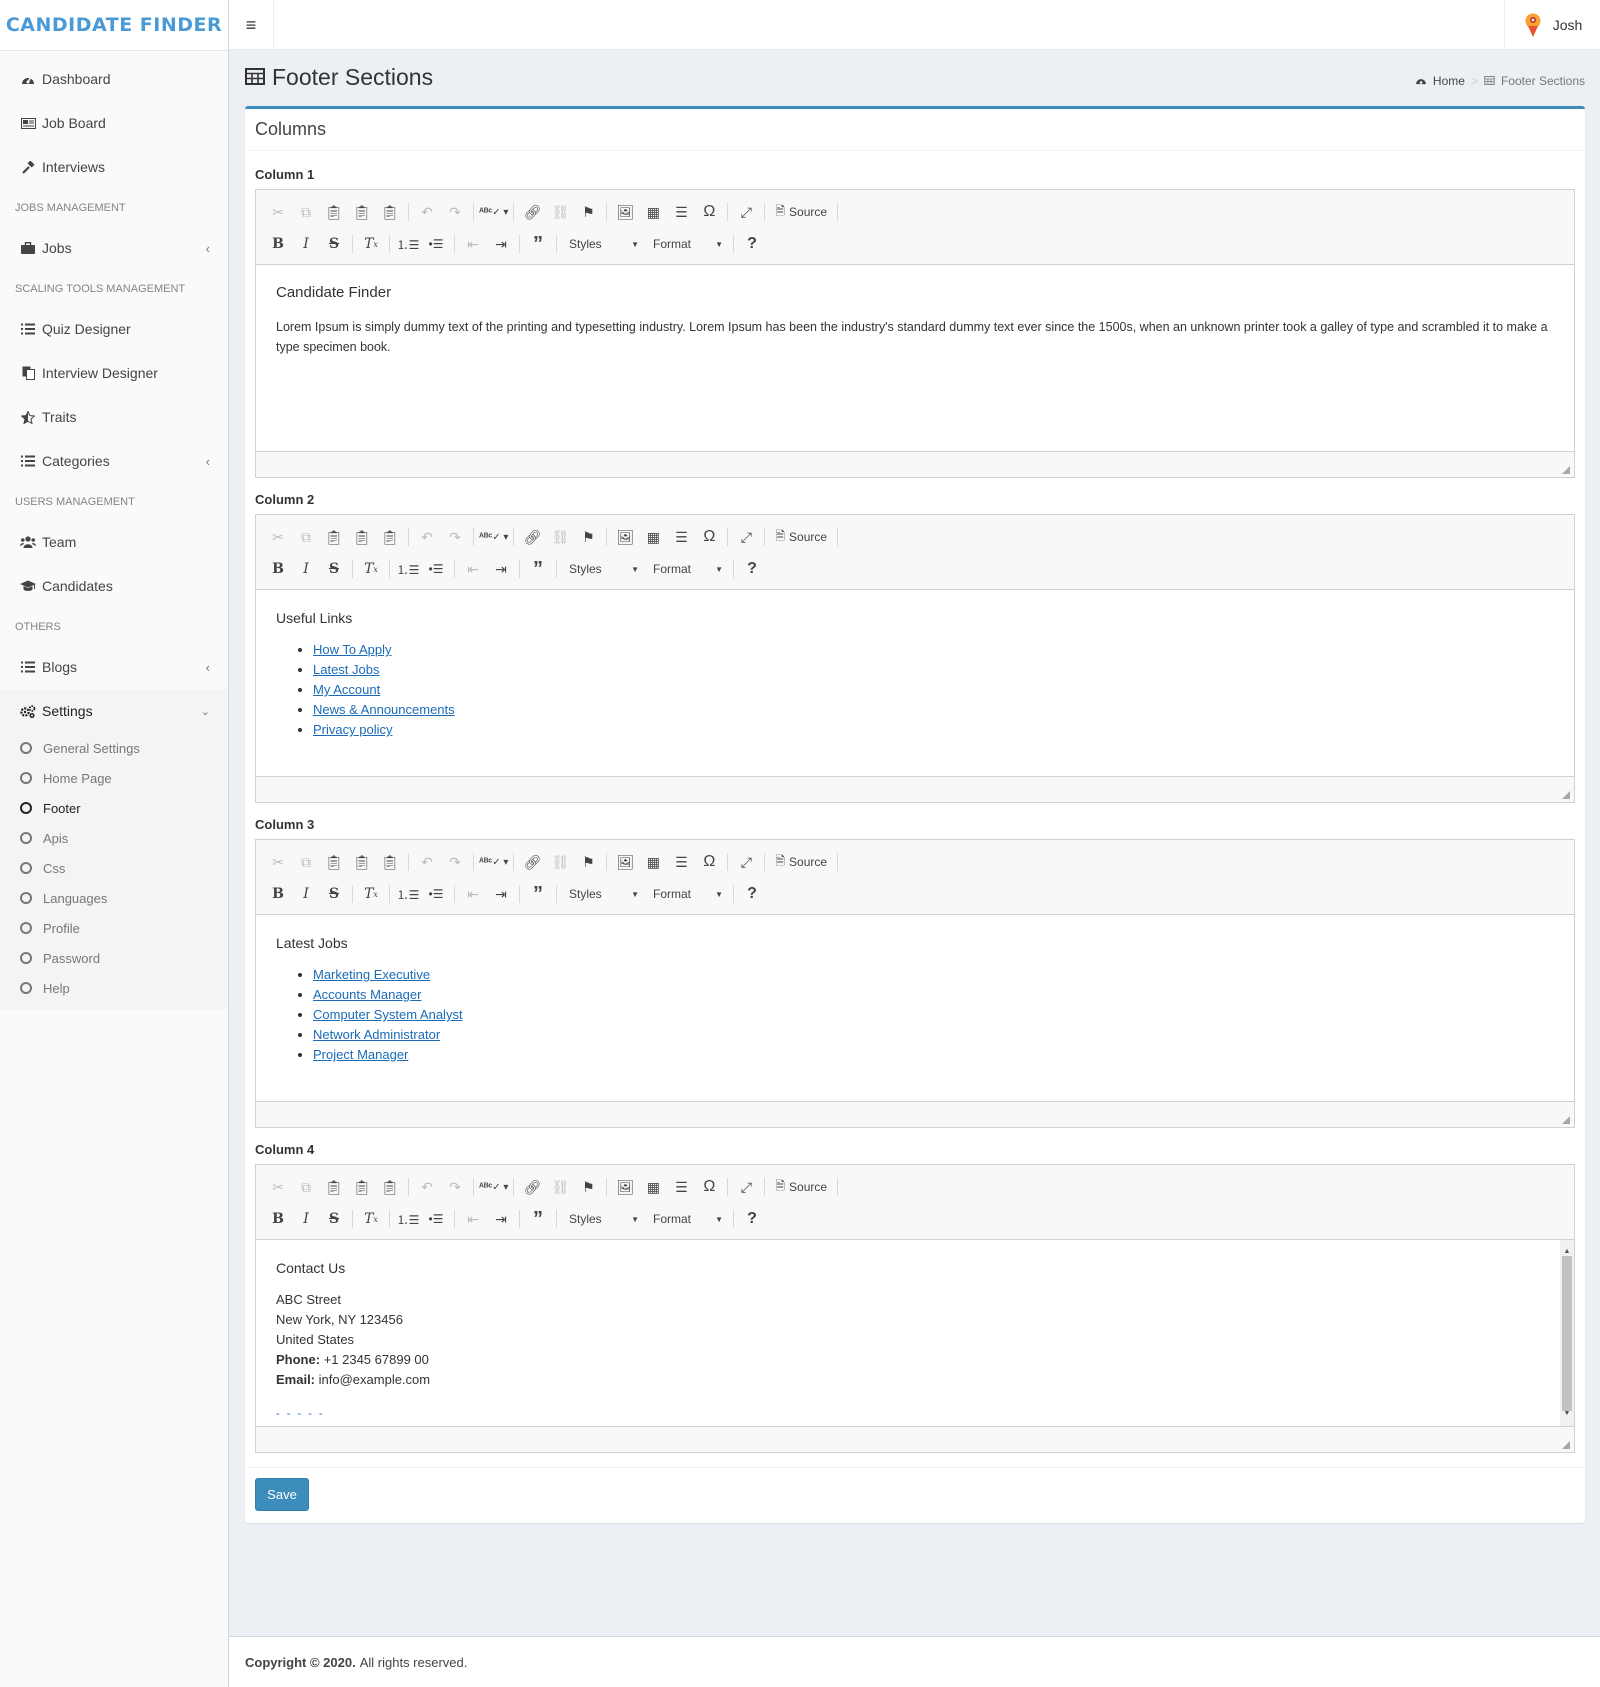 This screenshot has height=1687, width=1600. What do you see at coordinates (114, 838) in the screenshot?
I see `submenu-item-apis: Apis` at bounding box center [114, 838].